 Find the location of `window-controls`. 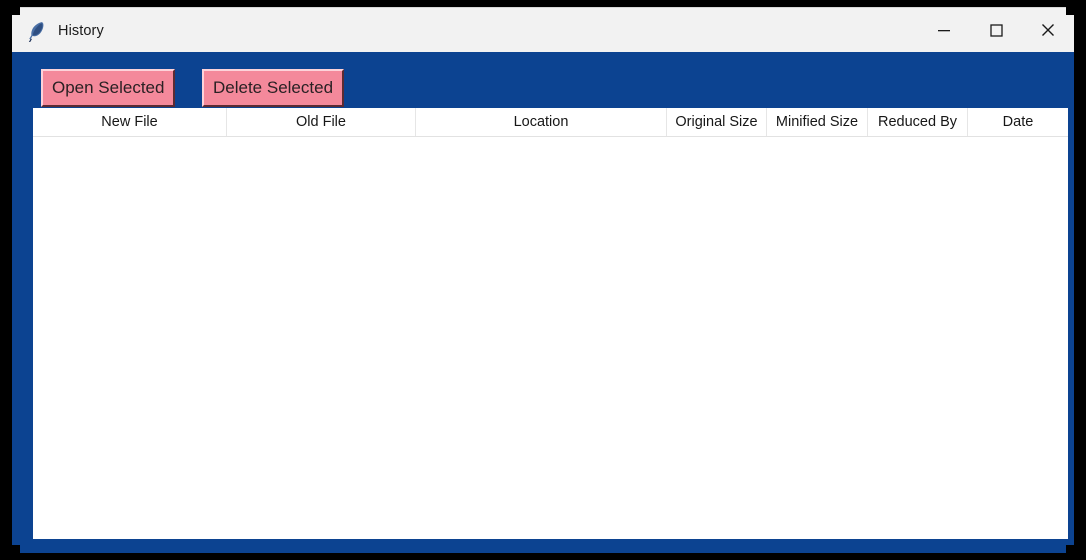

window-controls is located at coordinates (996, 30).